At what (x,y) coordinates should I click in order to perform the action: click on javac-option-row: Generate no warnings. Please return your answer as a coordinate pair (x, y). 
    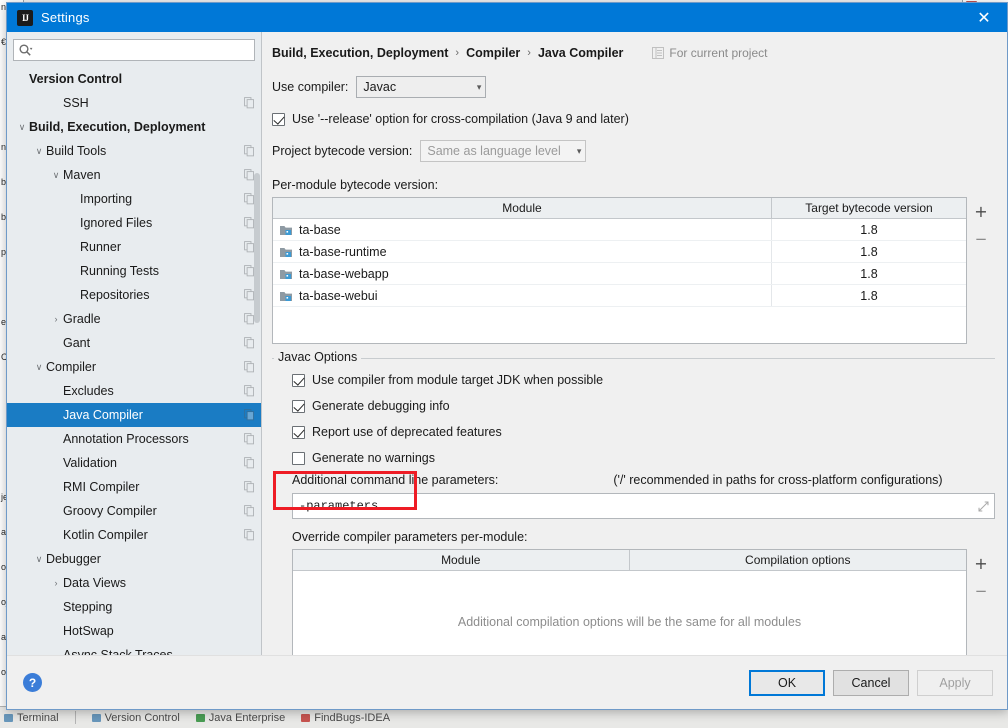
    Looking at the image, I should click on (643, 458).